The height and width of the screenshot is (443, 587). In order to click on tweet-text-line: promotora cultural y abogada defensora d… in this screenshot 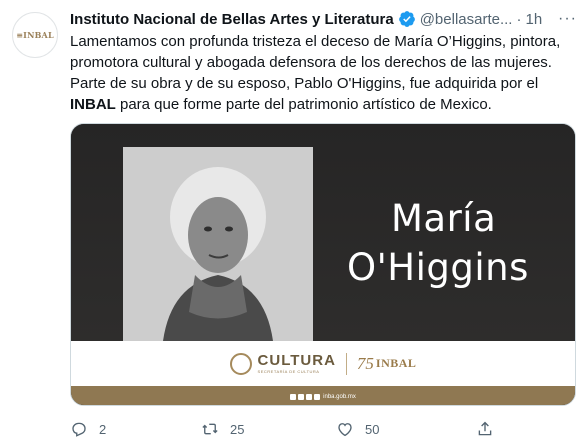, I will do `click(311, 62)`.